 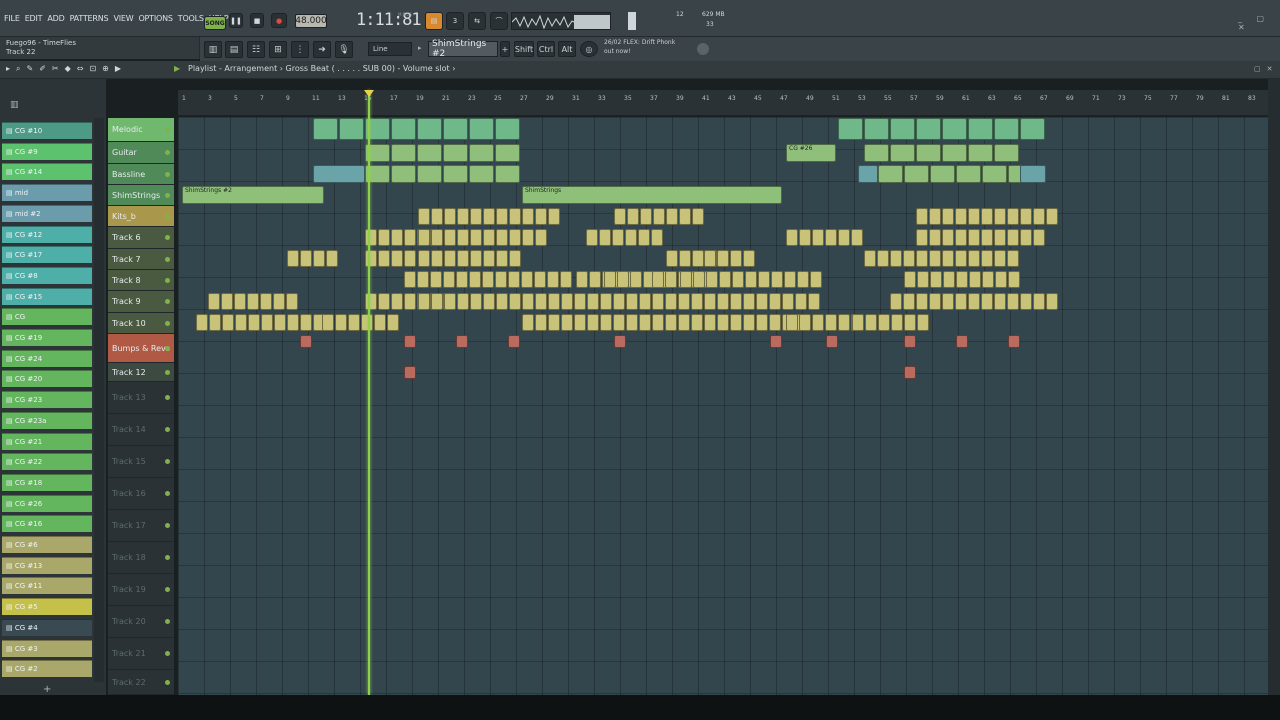 What do you see at coordinates (12, 18) in the screenshot?
I see `menu-file: FILE` at bounding box center [12, 18].